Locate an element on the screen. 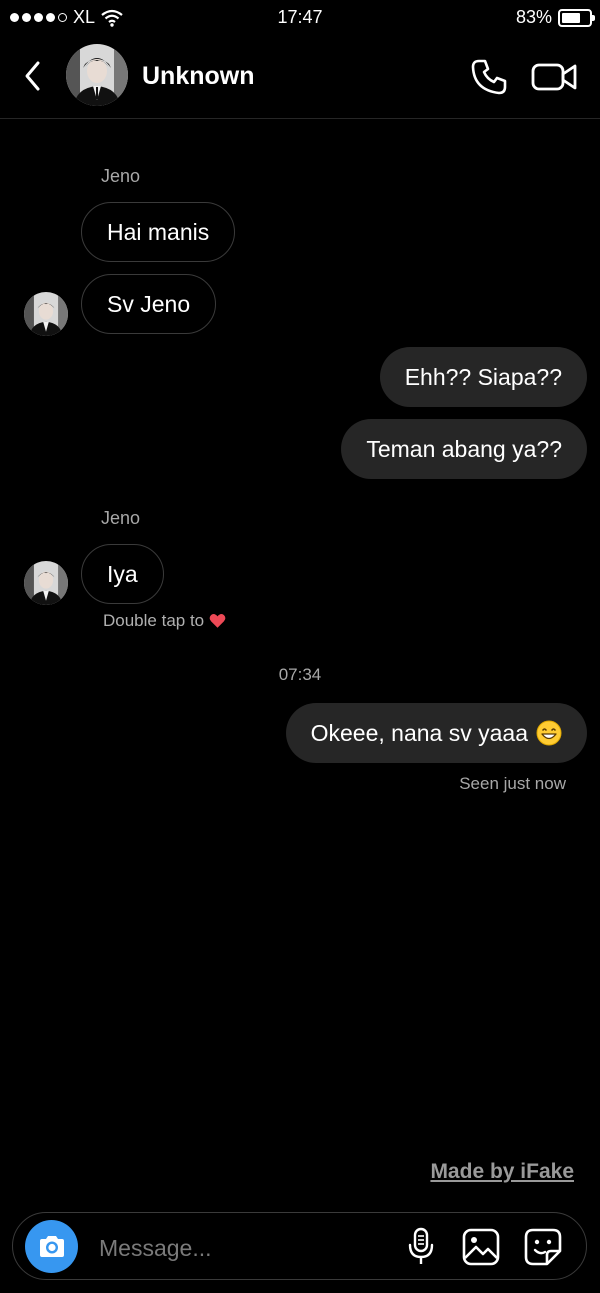 The height and width of the screenshot is (1293, 600). incoming-message-bubble: Iya is located at coordinates (122, 574).